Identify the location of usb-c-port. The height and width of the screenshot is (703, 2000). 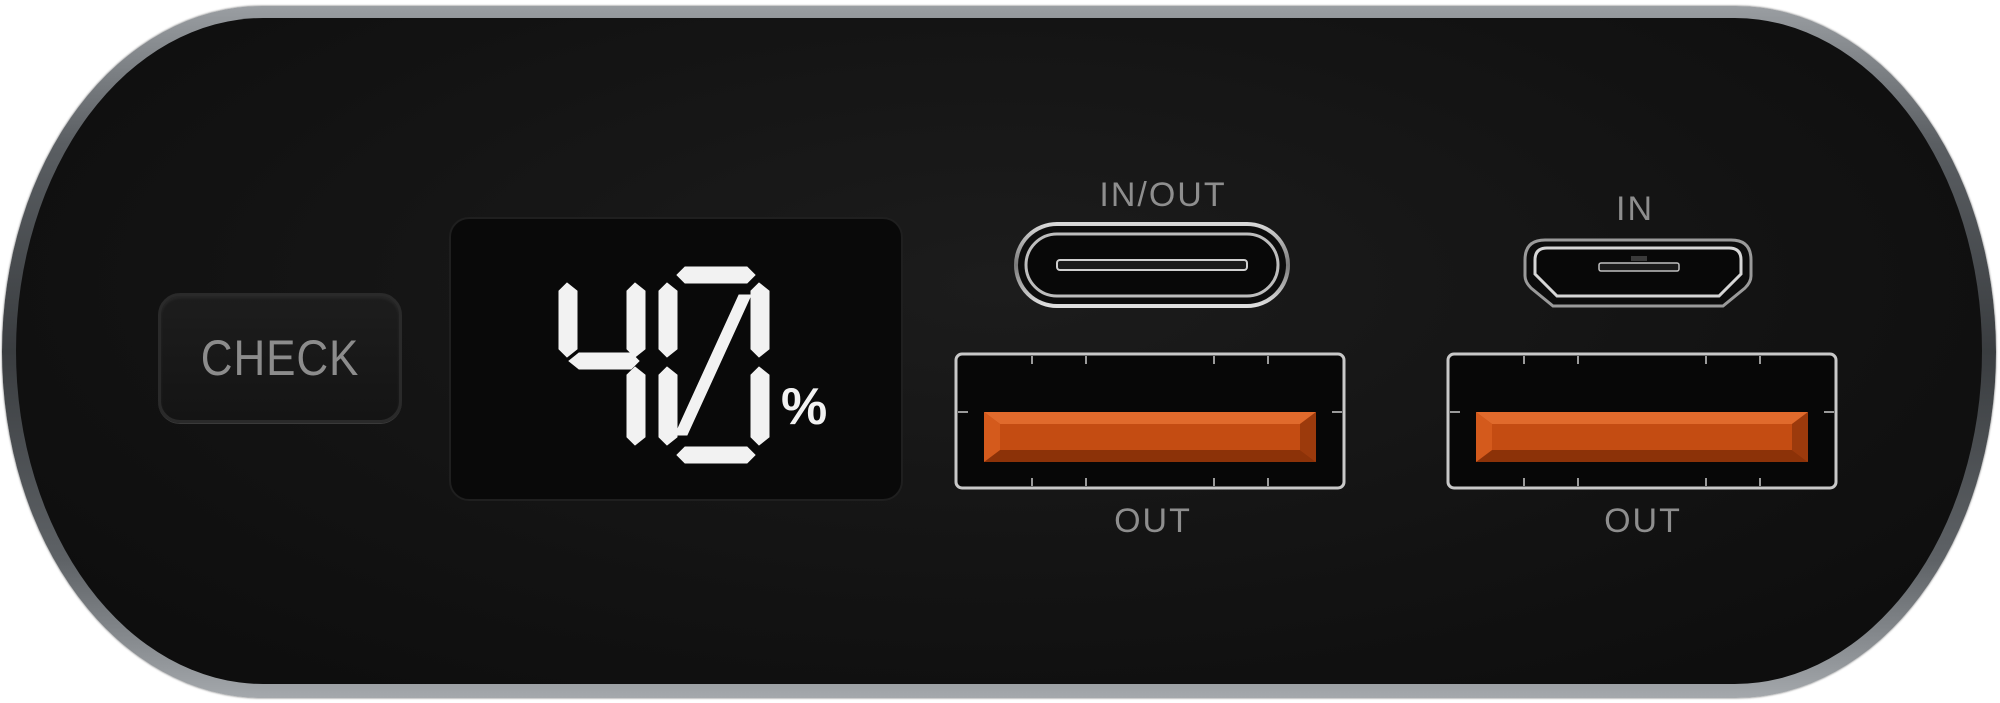
(1152, 265).